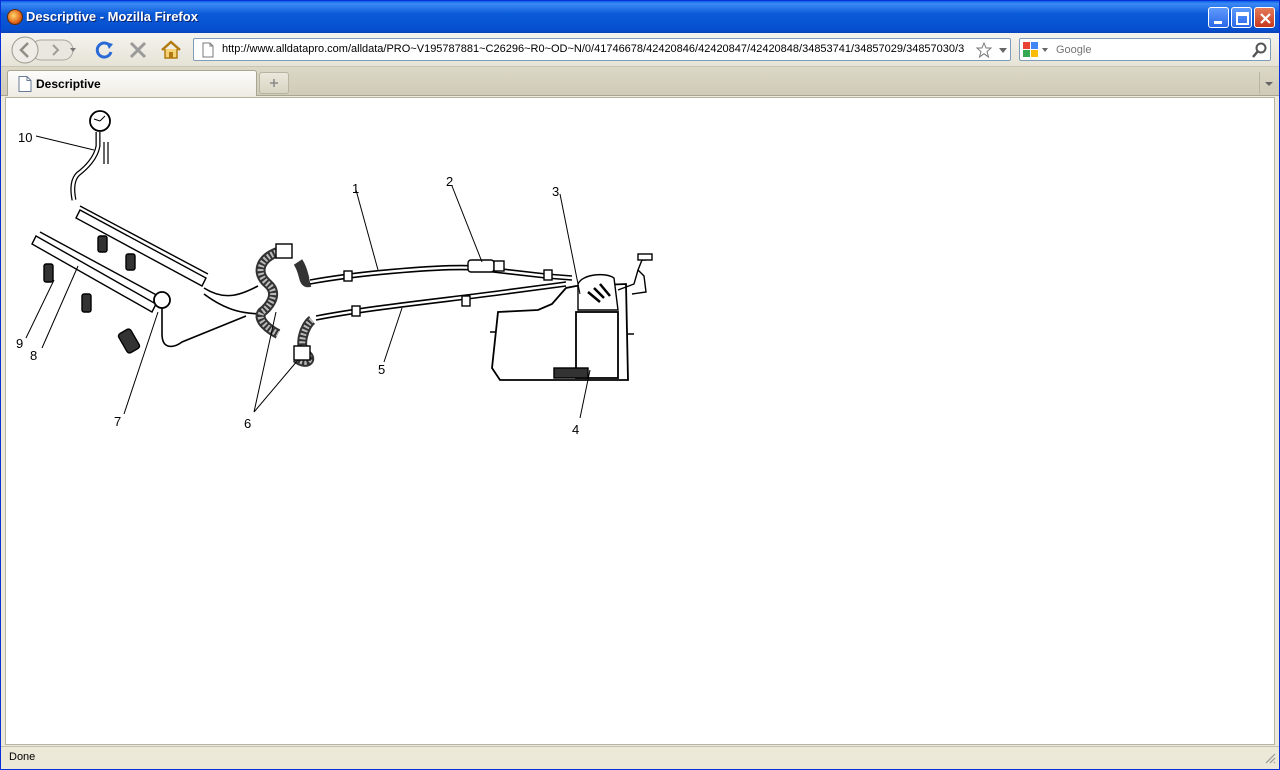 The height and width of the screenshot is (770, 1280). Describe the element at coordinates (247, 423) in the screenshot. I see `callout-6: 6` at that location.